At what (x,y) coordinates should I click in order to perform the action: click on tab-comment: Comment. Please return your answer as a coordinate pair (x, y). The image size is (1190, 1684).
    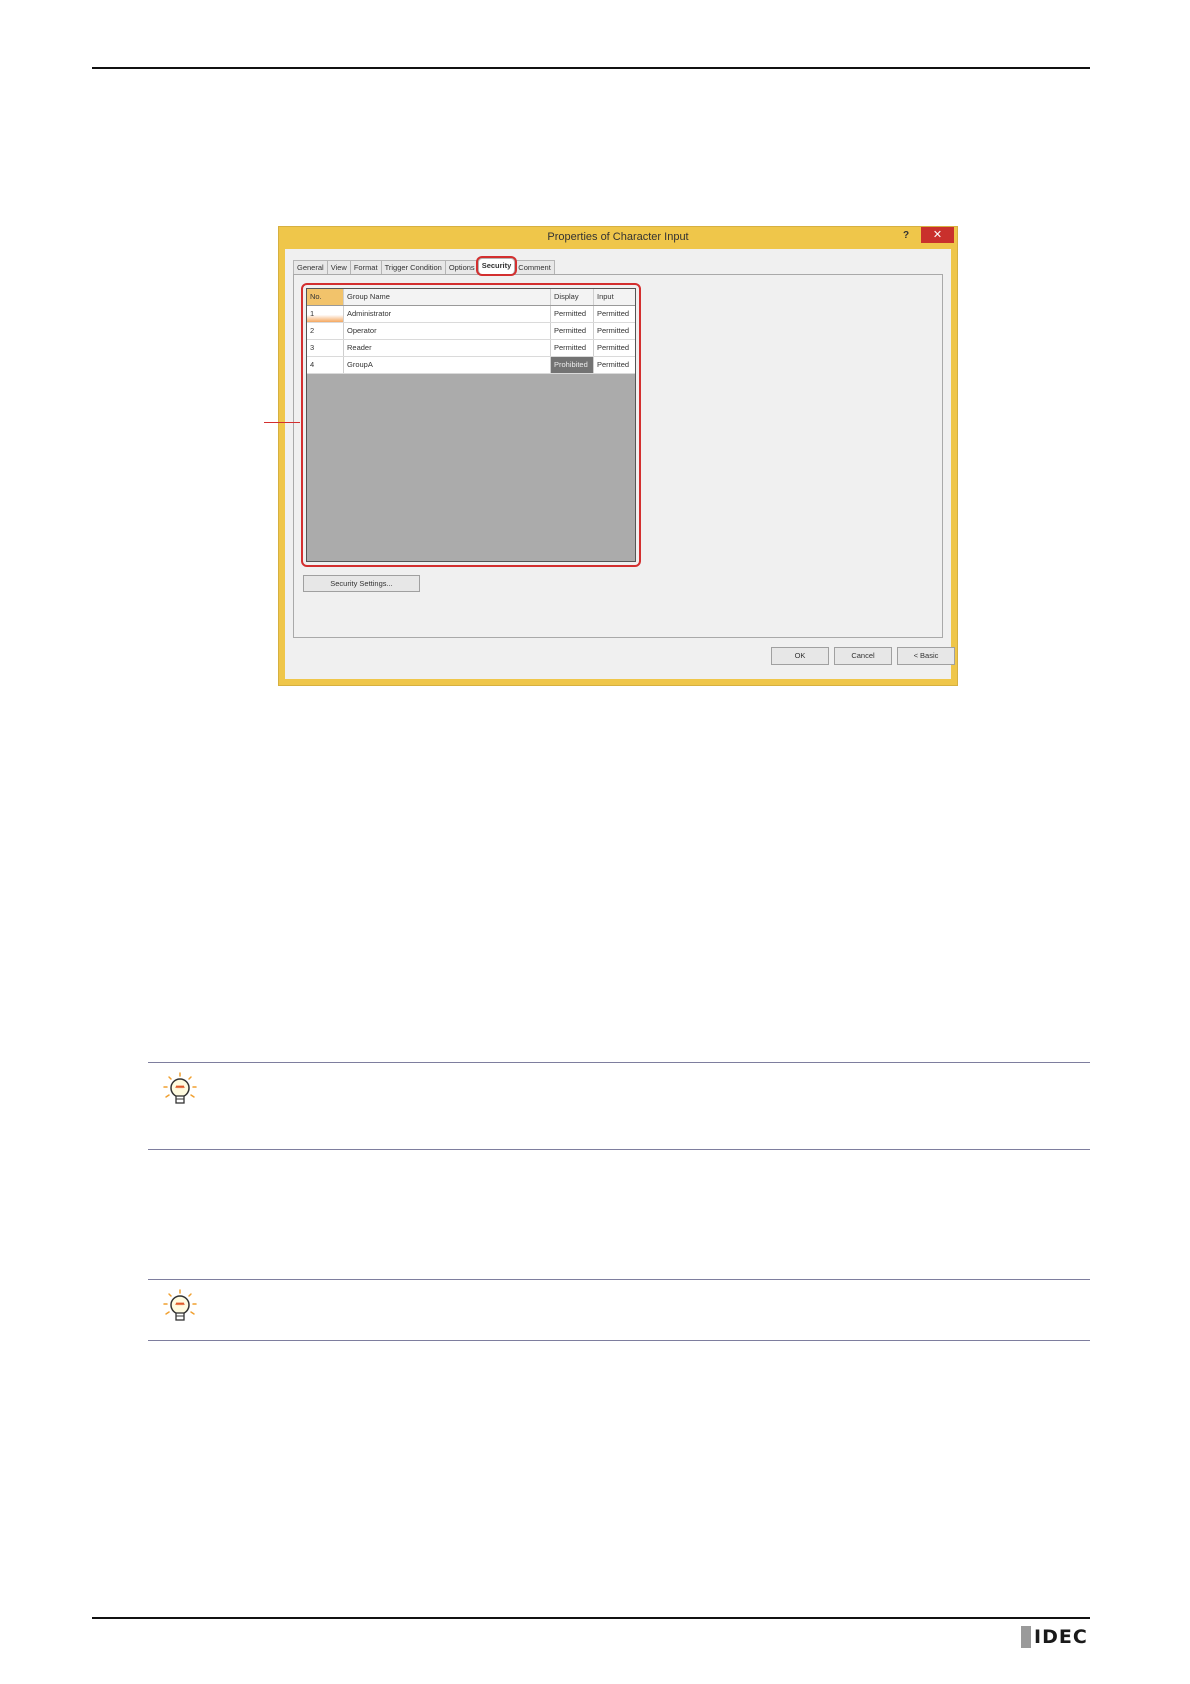
    Looking at the image, I should click on (534, 267).